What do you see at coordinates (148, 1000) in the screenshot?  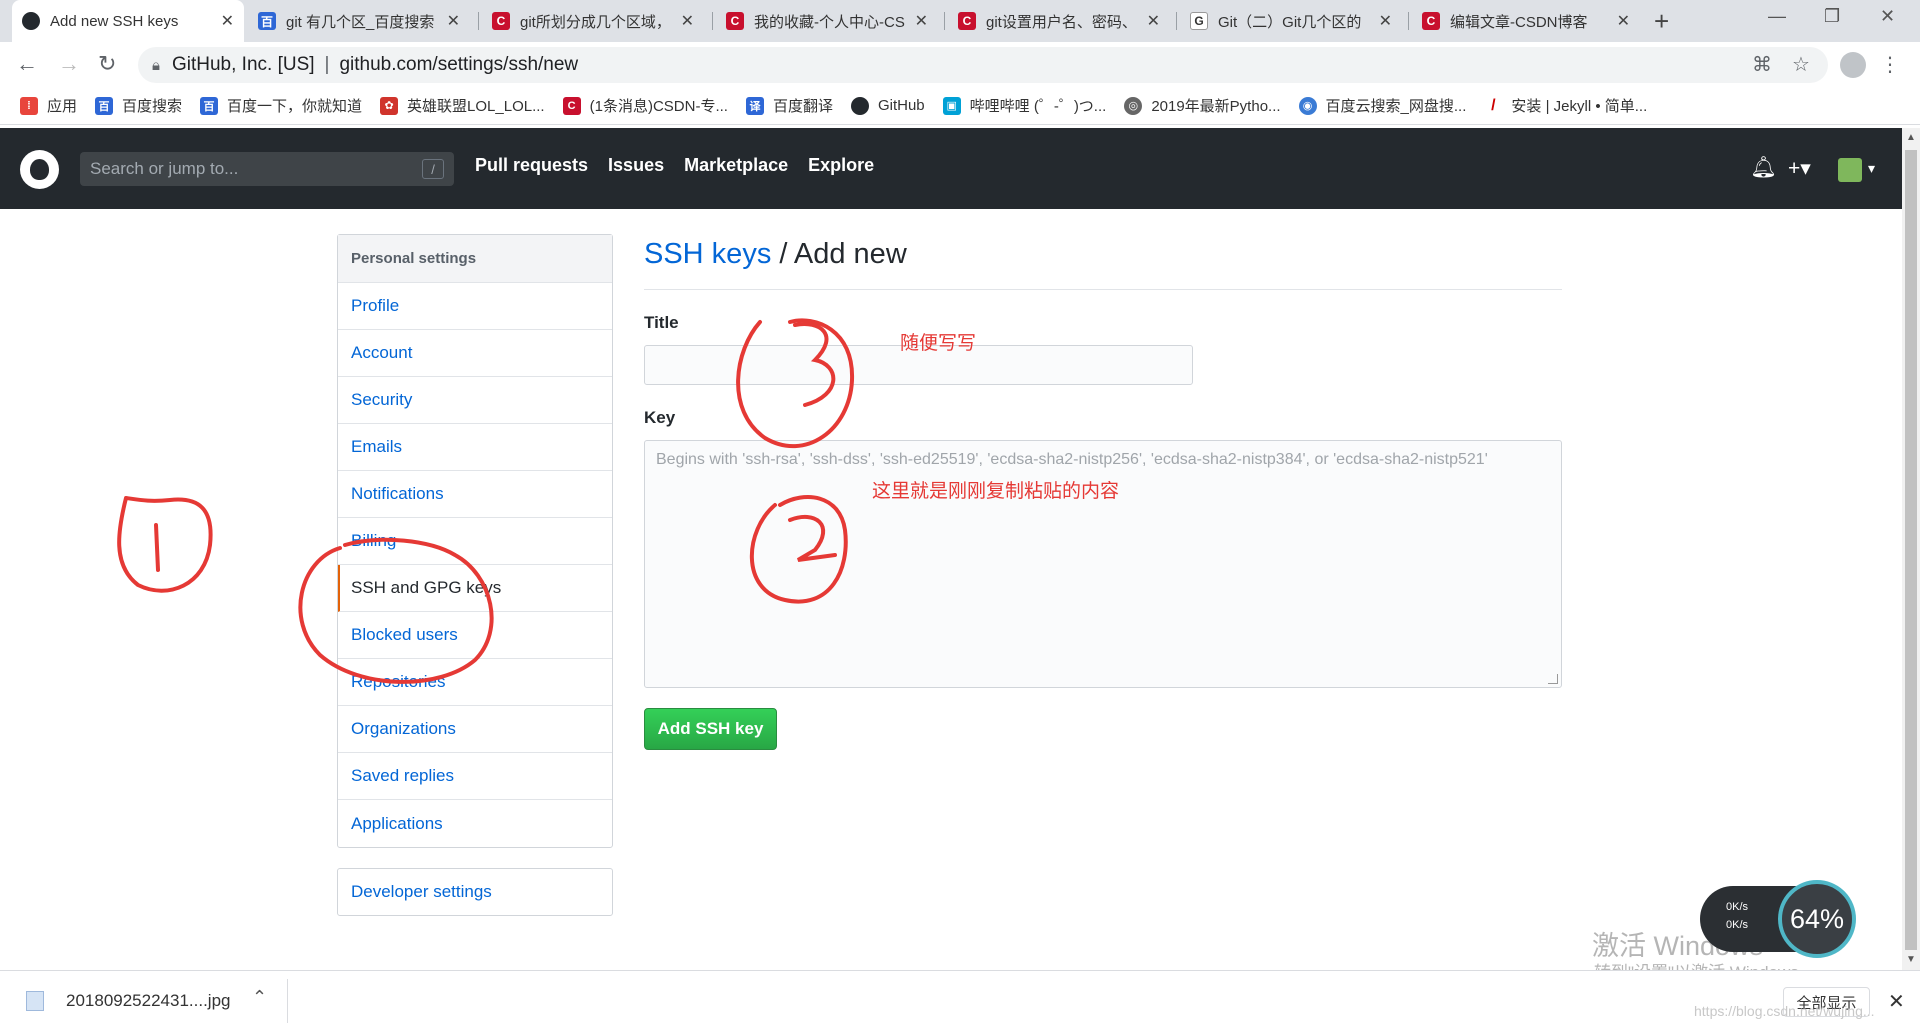 I see `download-filename: 2018092522431....jpg` at bounding box center [148, 1000].